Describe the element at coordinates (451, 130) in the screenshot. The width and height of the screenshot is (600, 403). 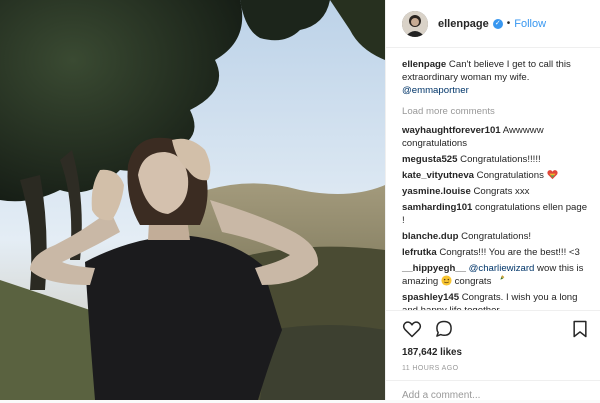
I see `comment-username: wayhaughtforever101` at that location.